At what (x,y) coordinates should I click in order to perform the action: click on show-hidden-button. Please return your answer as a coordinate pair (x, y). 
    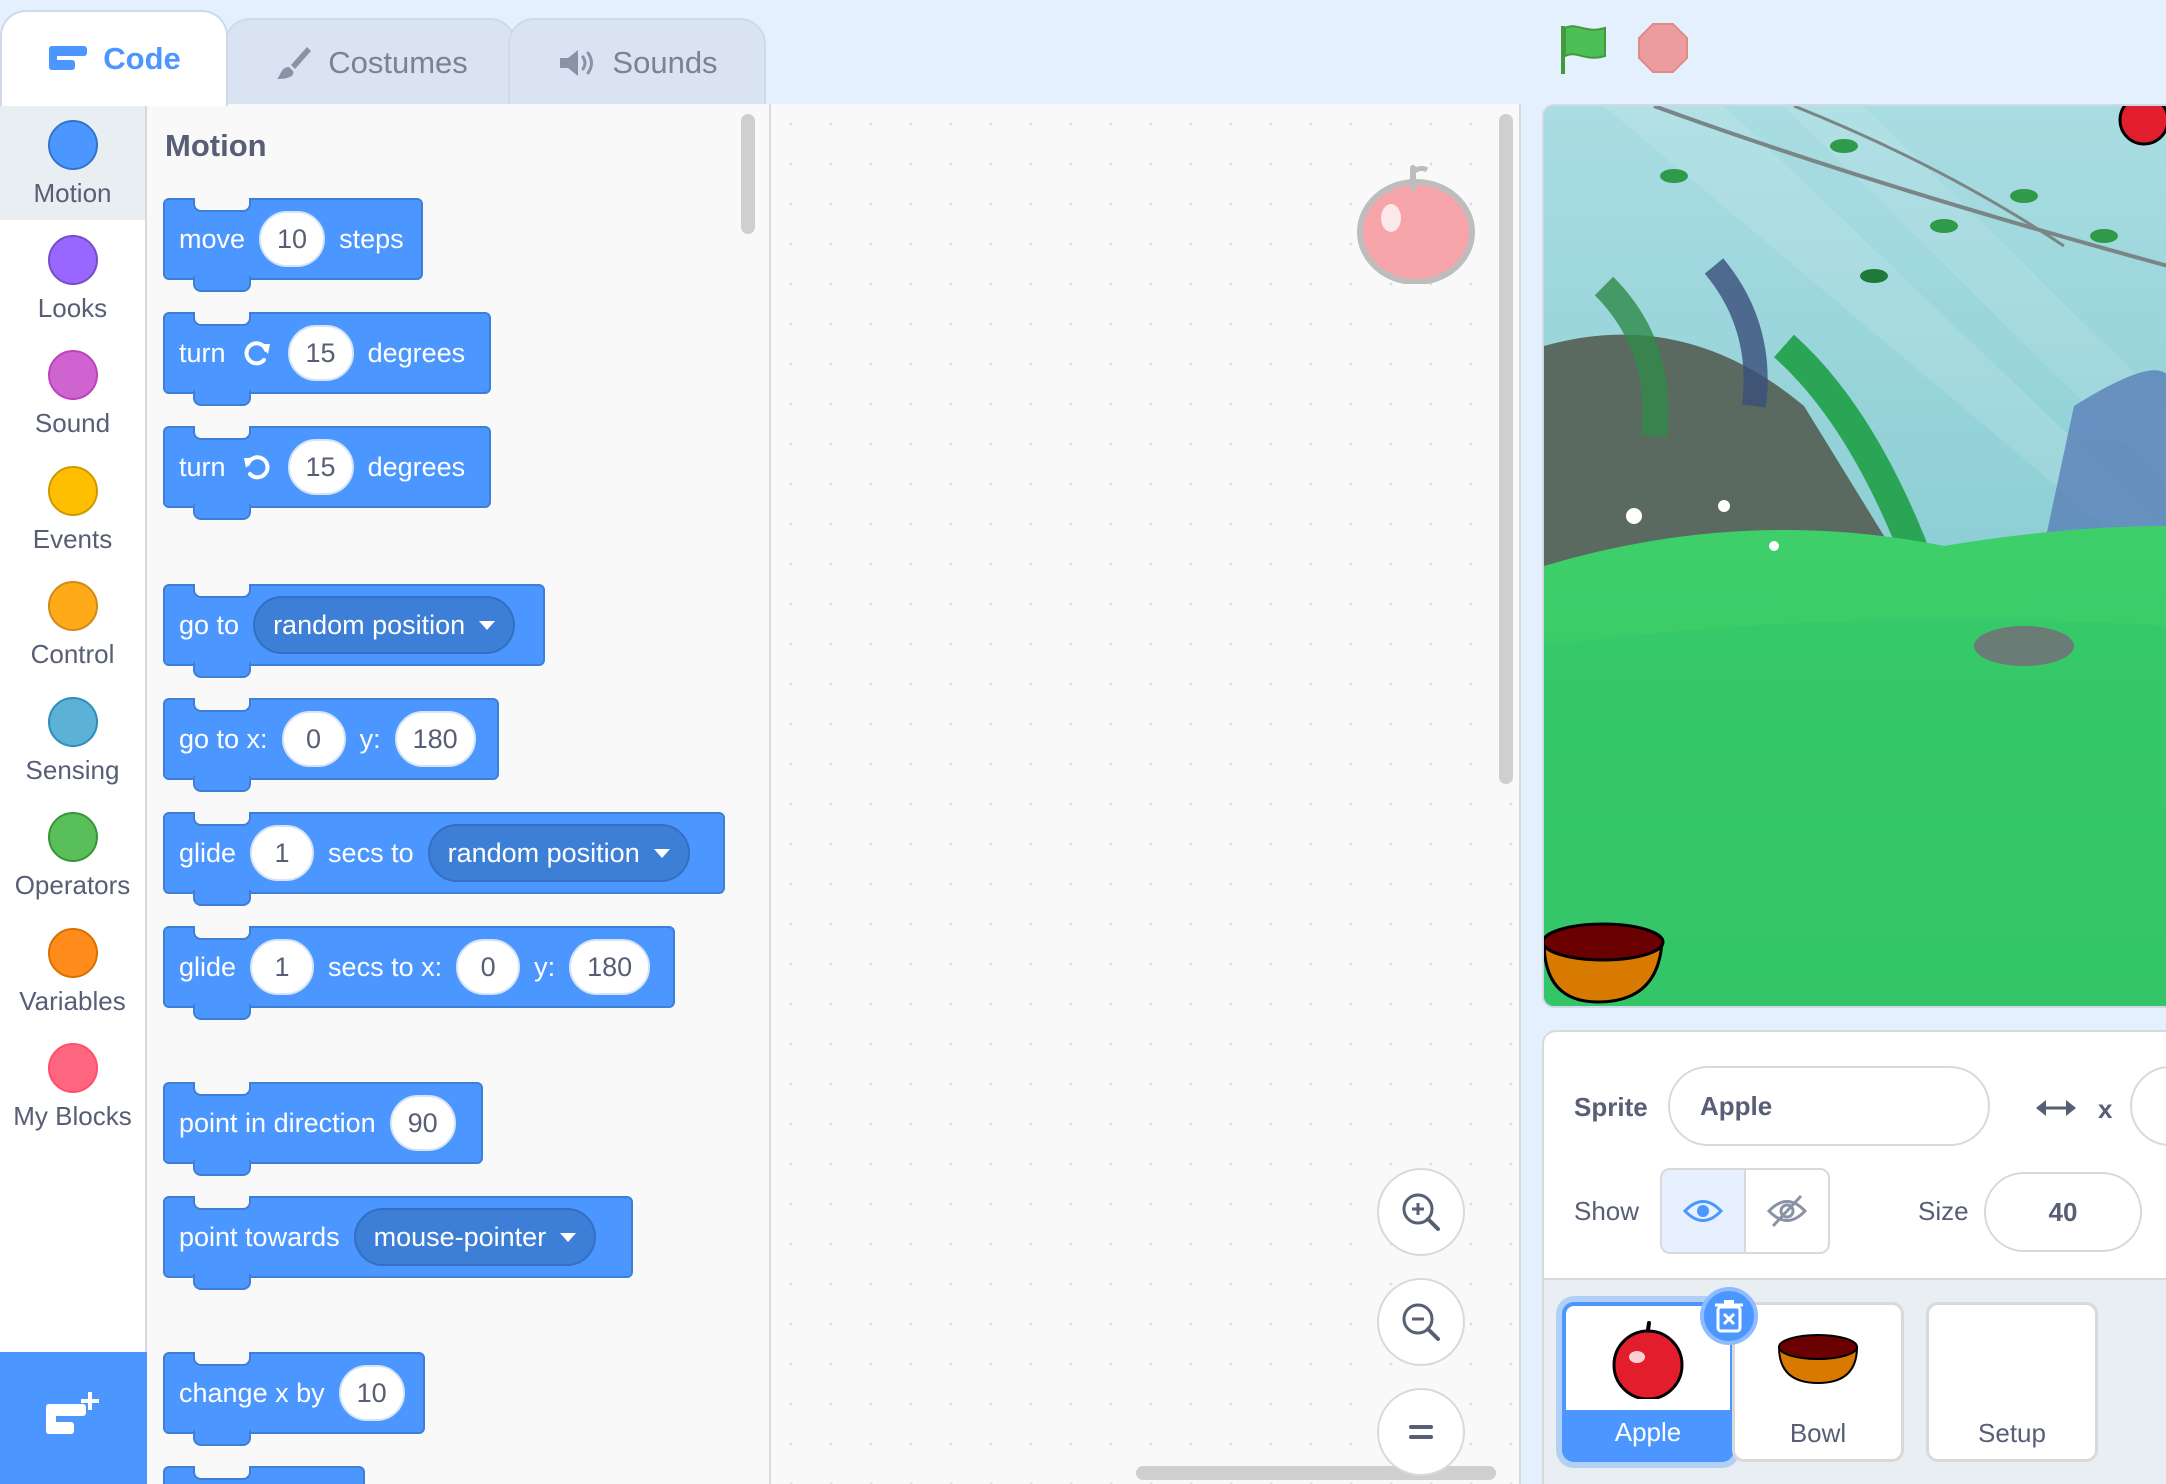
    Looking at the image, I should click on (1787, 1211).